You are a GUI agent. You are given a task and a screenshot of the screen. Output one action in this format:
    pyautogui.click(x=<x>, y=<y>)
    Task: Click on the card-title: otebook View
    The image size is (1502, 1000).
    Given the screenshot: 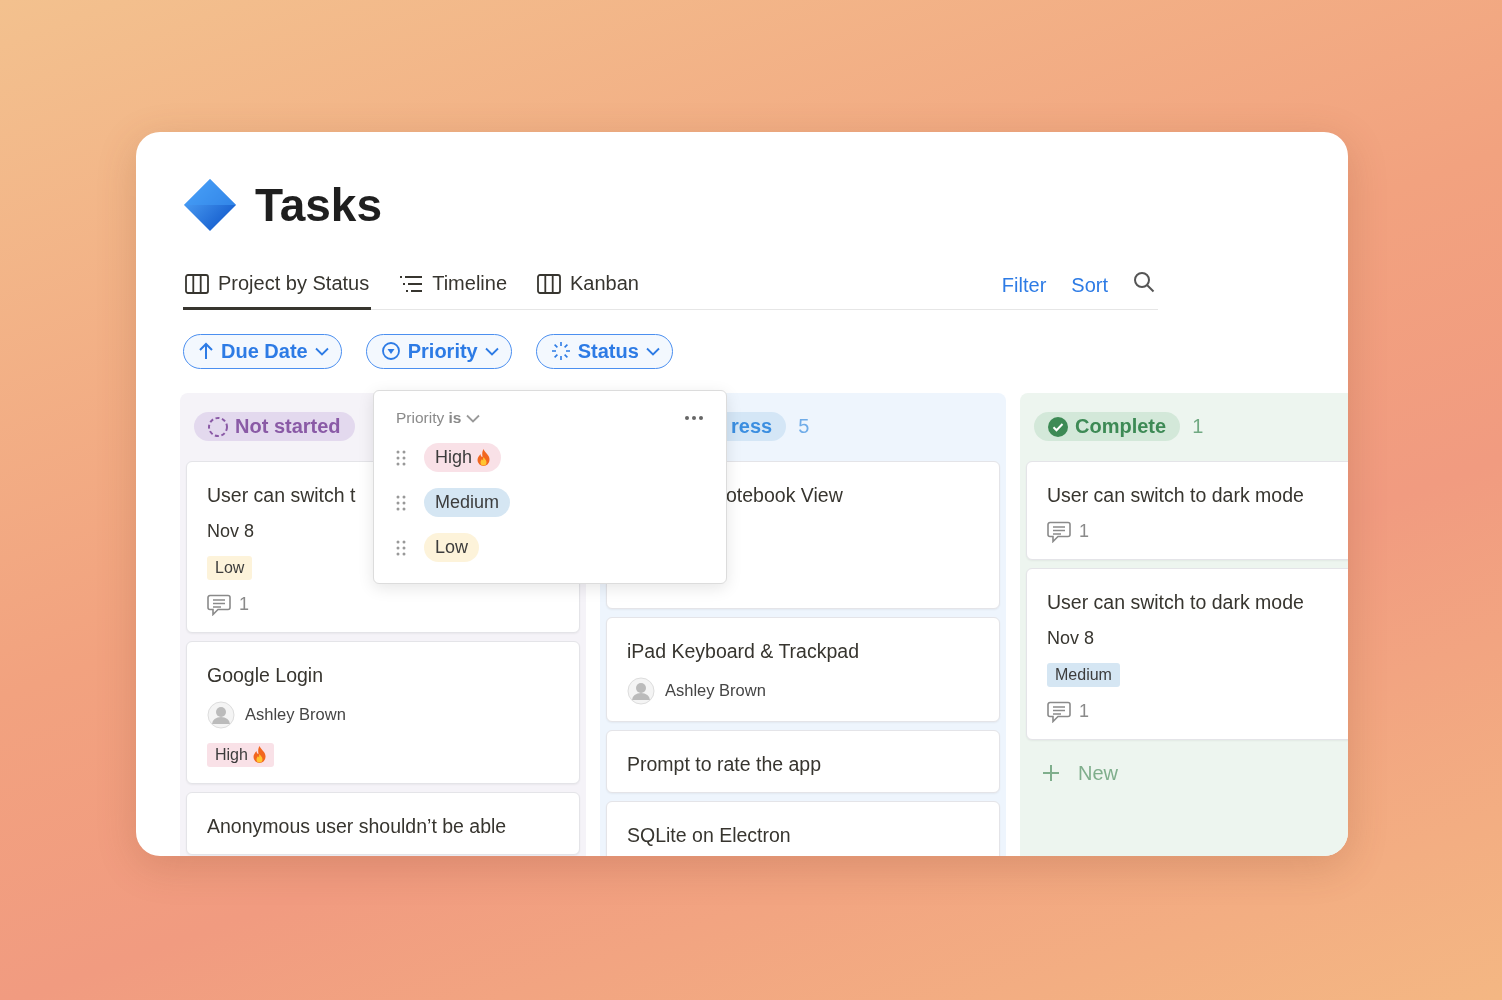 What is the action you would take?
    pyautogui.click(x=784, y=495)
    